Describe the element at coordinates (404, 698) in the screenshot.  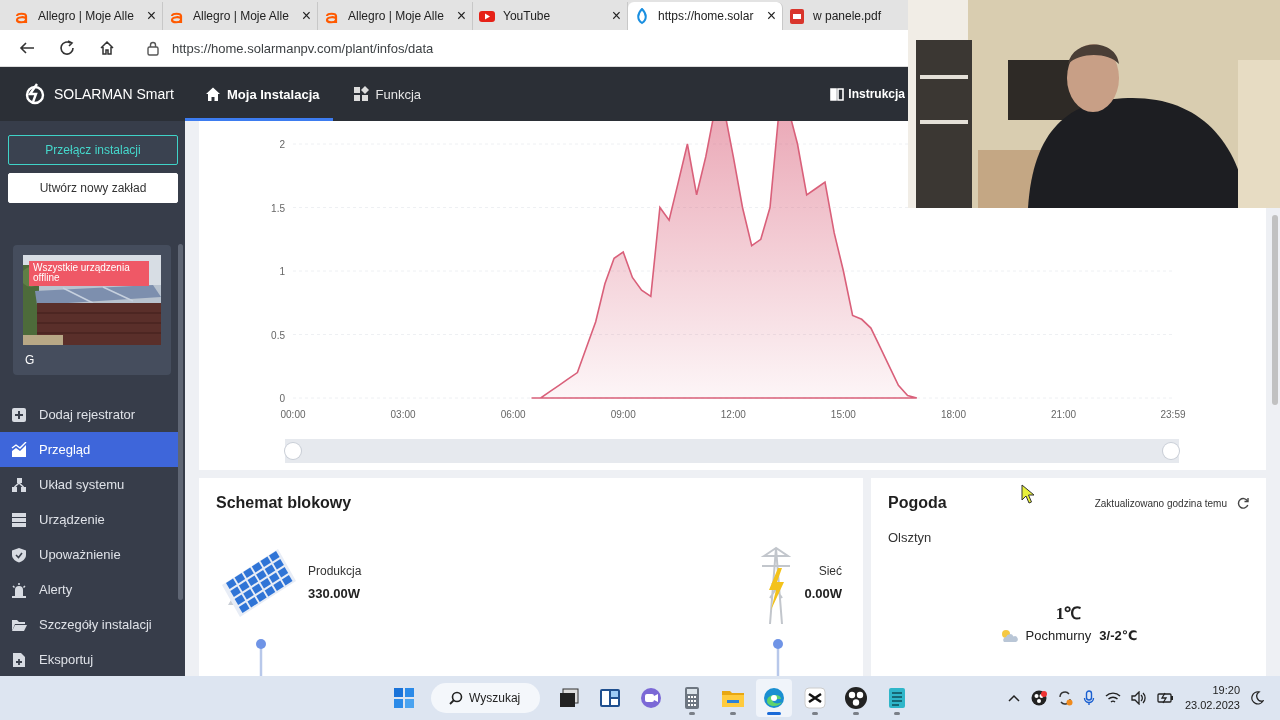
I see `windows-icon` at that location.